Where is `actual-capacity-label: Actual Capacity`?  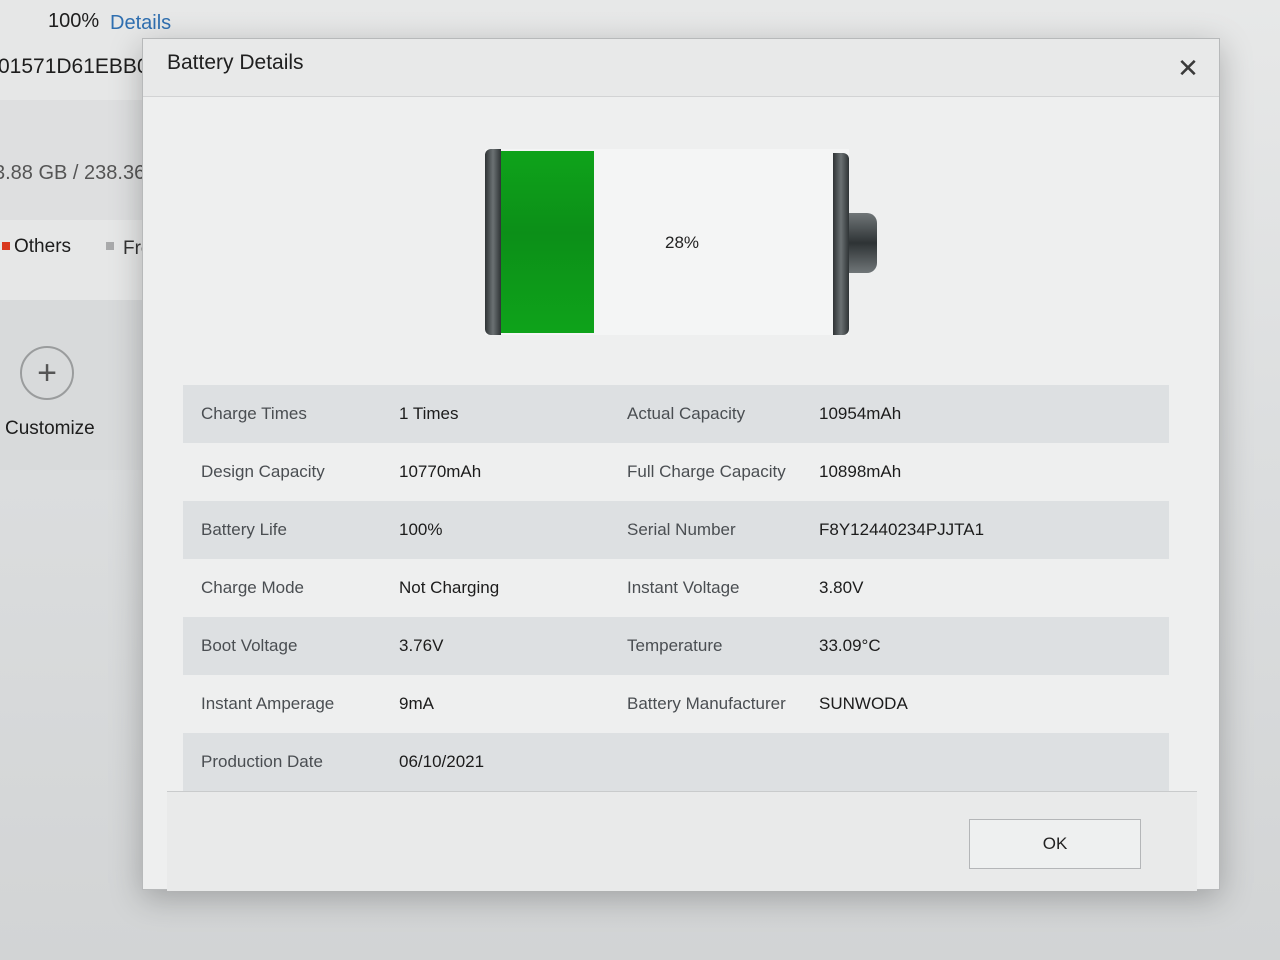
actual-capacity-label: Actual Capacity is located at coordinates (686, 413).